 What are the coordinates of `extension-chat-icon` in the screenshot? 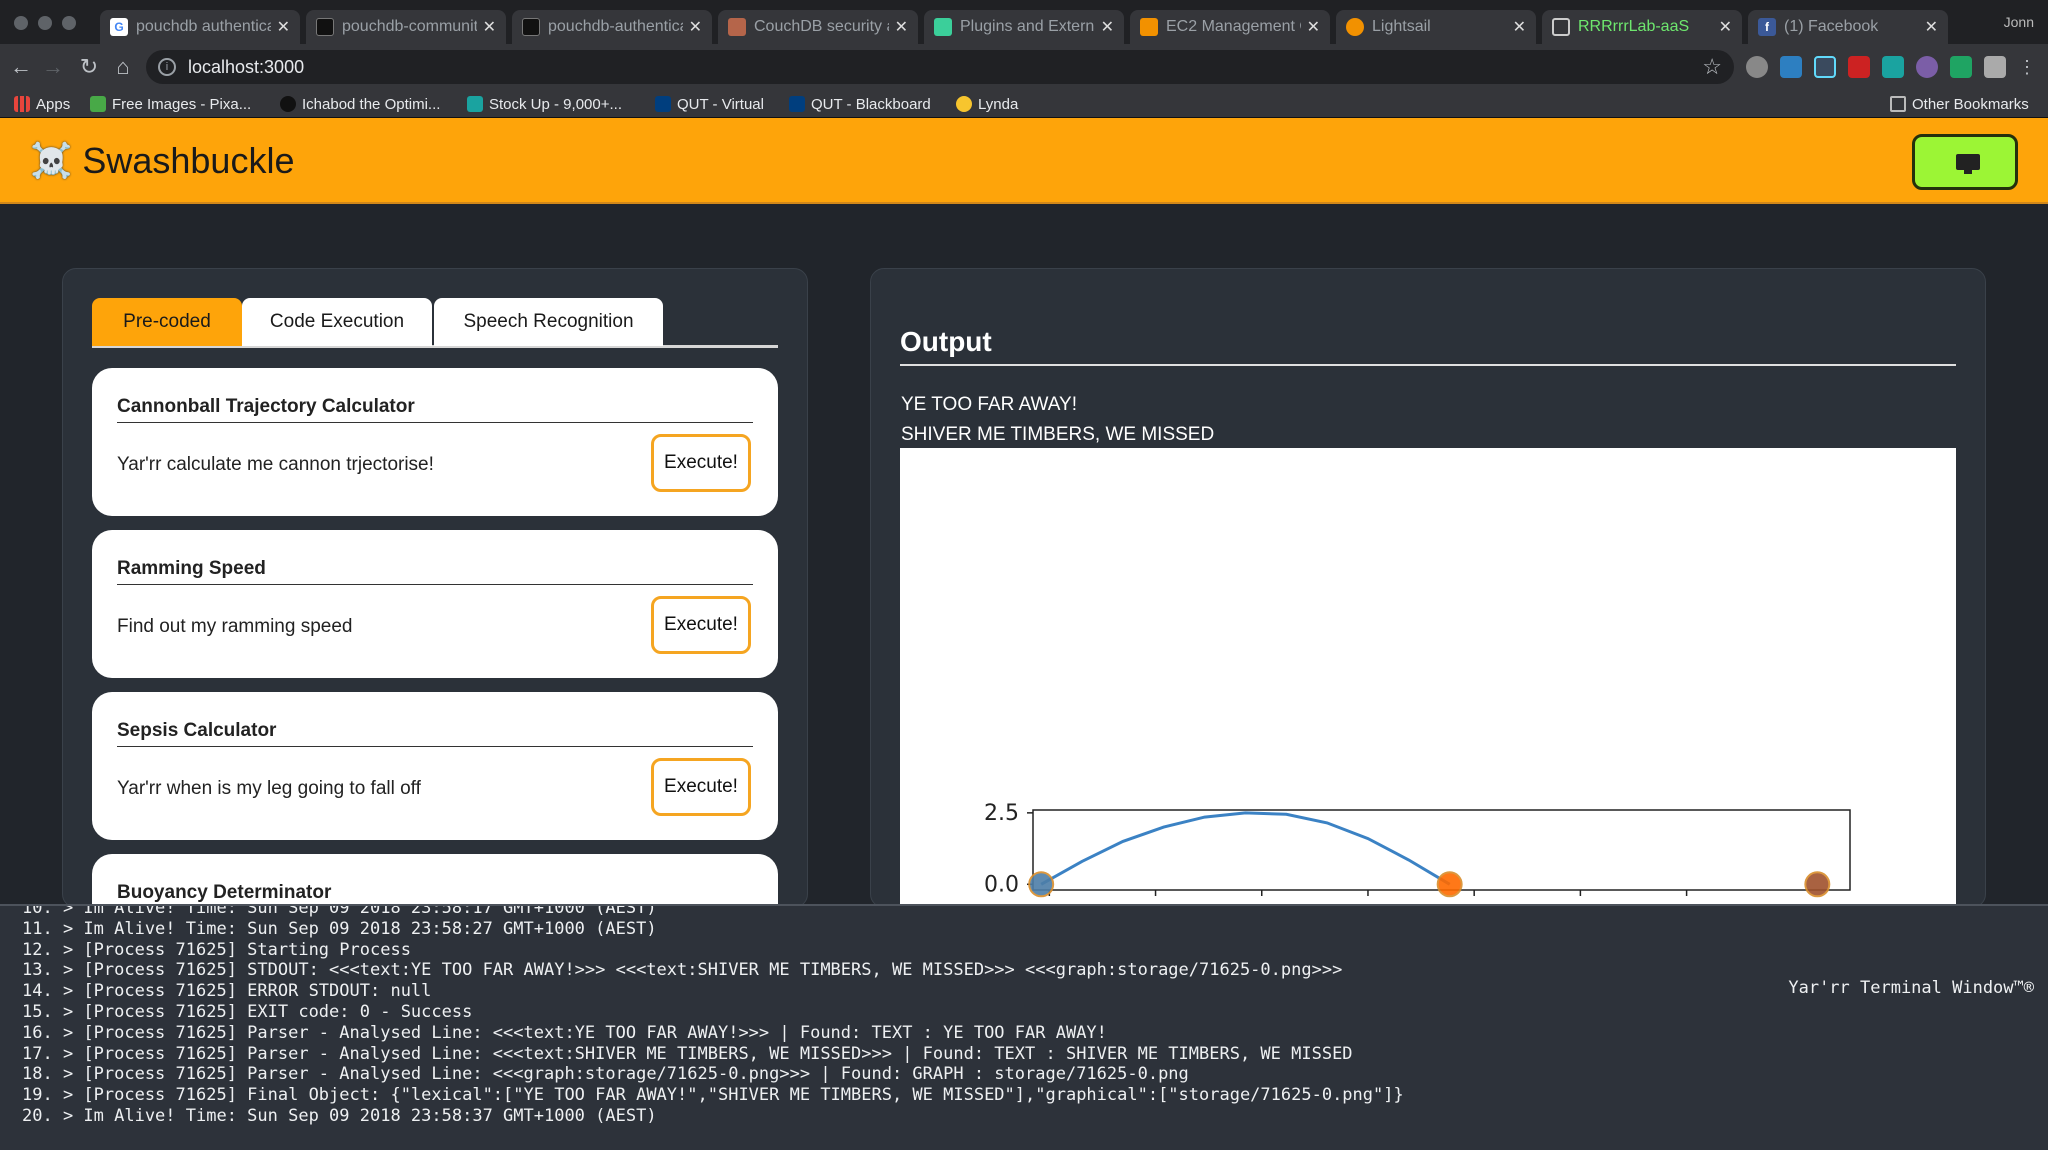 It's located at (1995, 67).